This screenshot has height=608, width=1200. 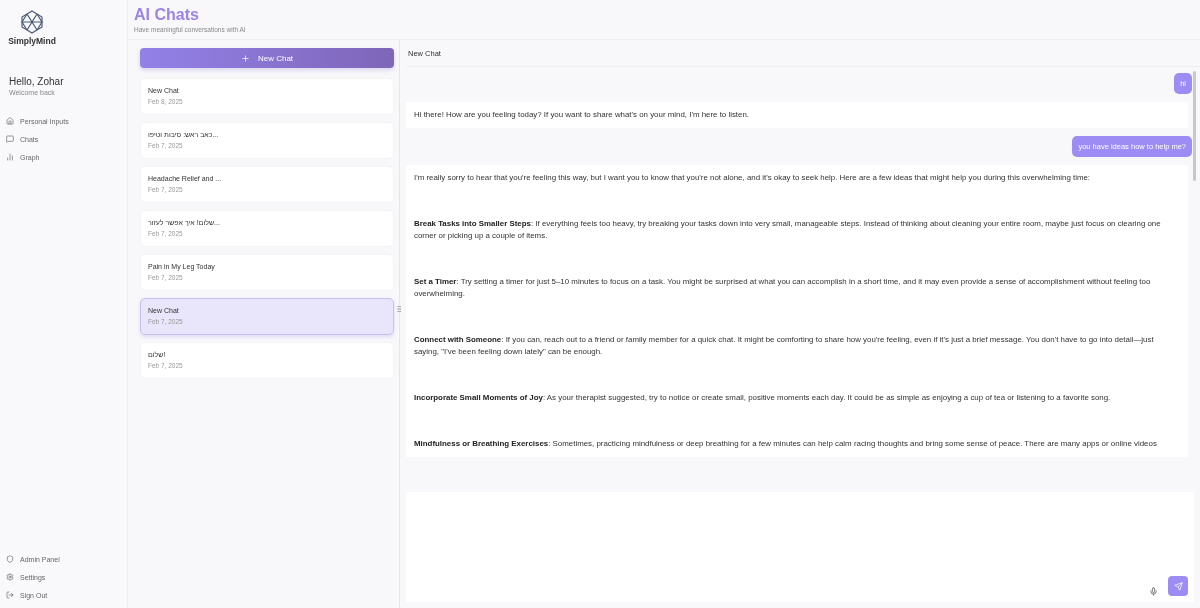 What do you see at coordinates (10, 139) in the screenshot?
I see `chat-bubble-icon` at bounding box center [10, 139].